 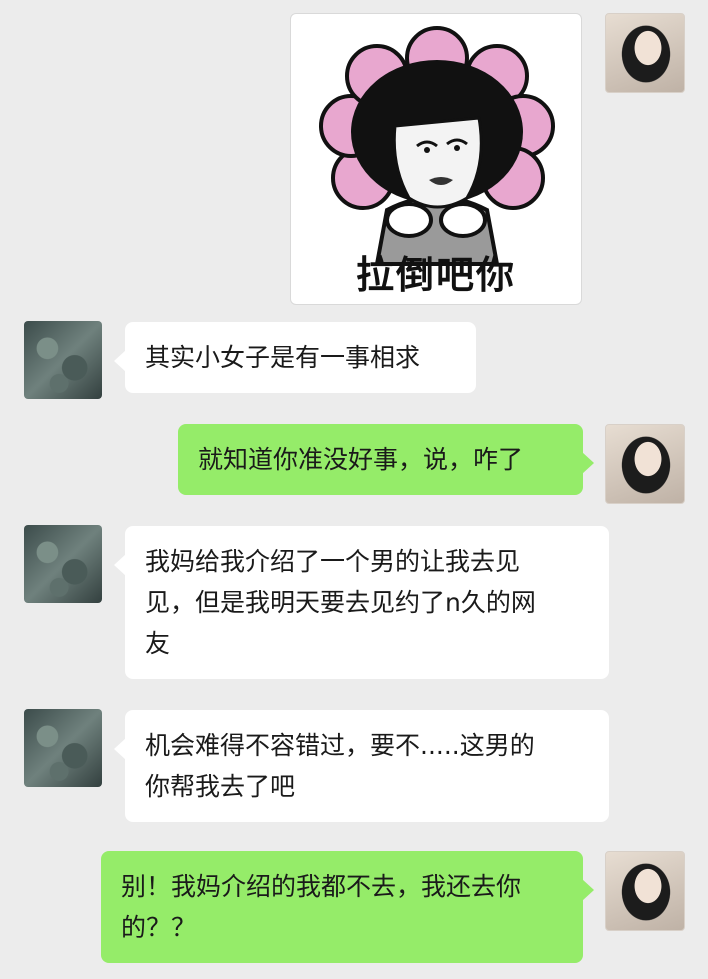 What do you see at coordinates (295, 357) in the screenshot?
I see `incoming-message-bubble: 其实小女子是有一事相求` at bounding box center [295, 357].